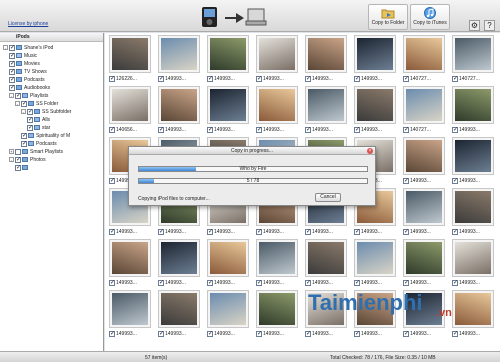  Describe the element at coordinates (489, 25) in the screenshot. I see `help-icon: ?` at that location.